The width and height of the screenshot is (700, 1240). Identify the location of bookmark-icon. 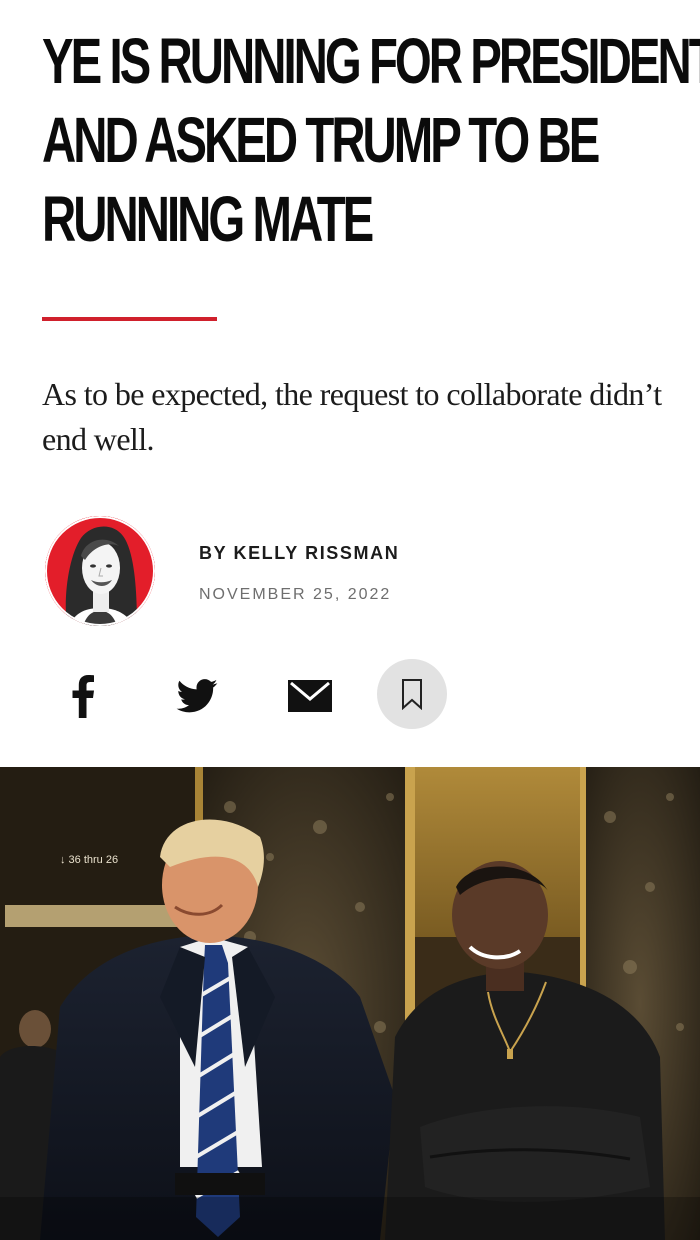
(412, 694).